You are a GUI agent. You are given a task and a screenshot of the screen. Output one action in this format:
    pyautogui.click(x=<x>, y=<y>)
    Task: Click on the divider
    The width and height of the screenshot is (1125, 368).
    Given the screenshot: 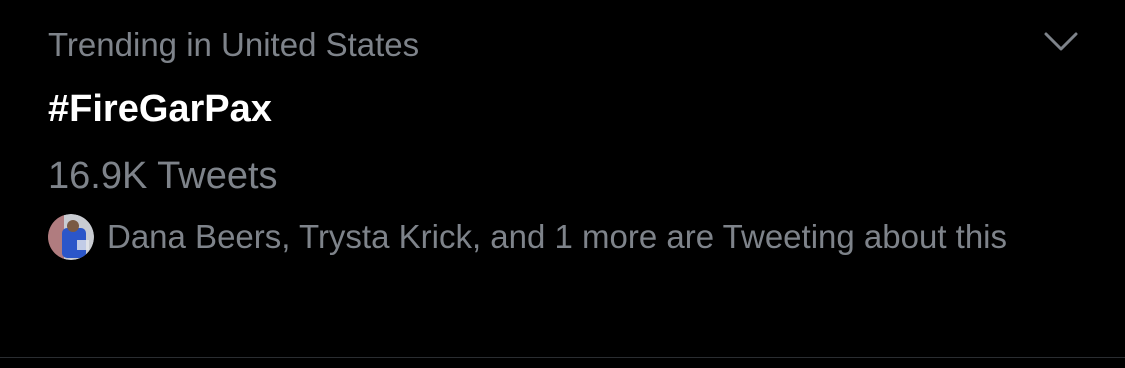 What is the action you would take?
    pyautogui.click(x=562, y=357)
    